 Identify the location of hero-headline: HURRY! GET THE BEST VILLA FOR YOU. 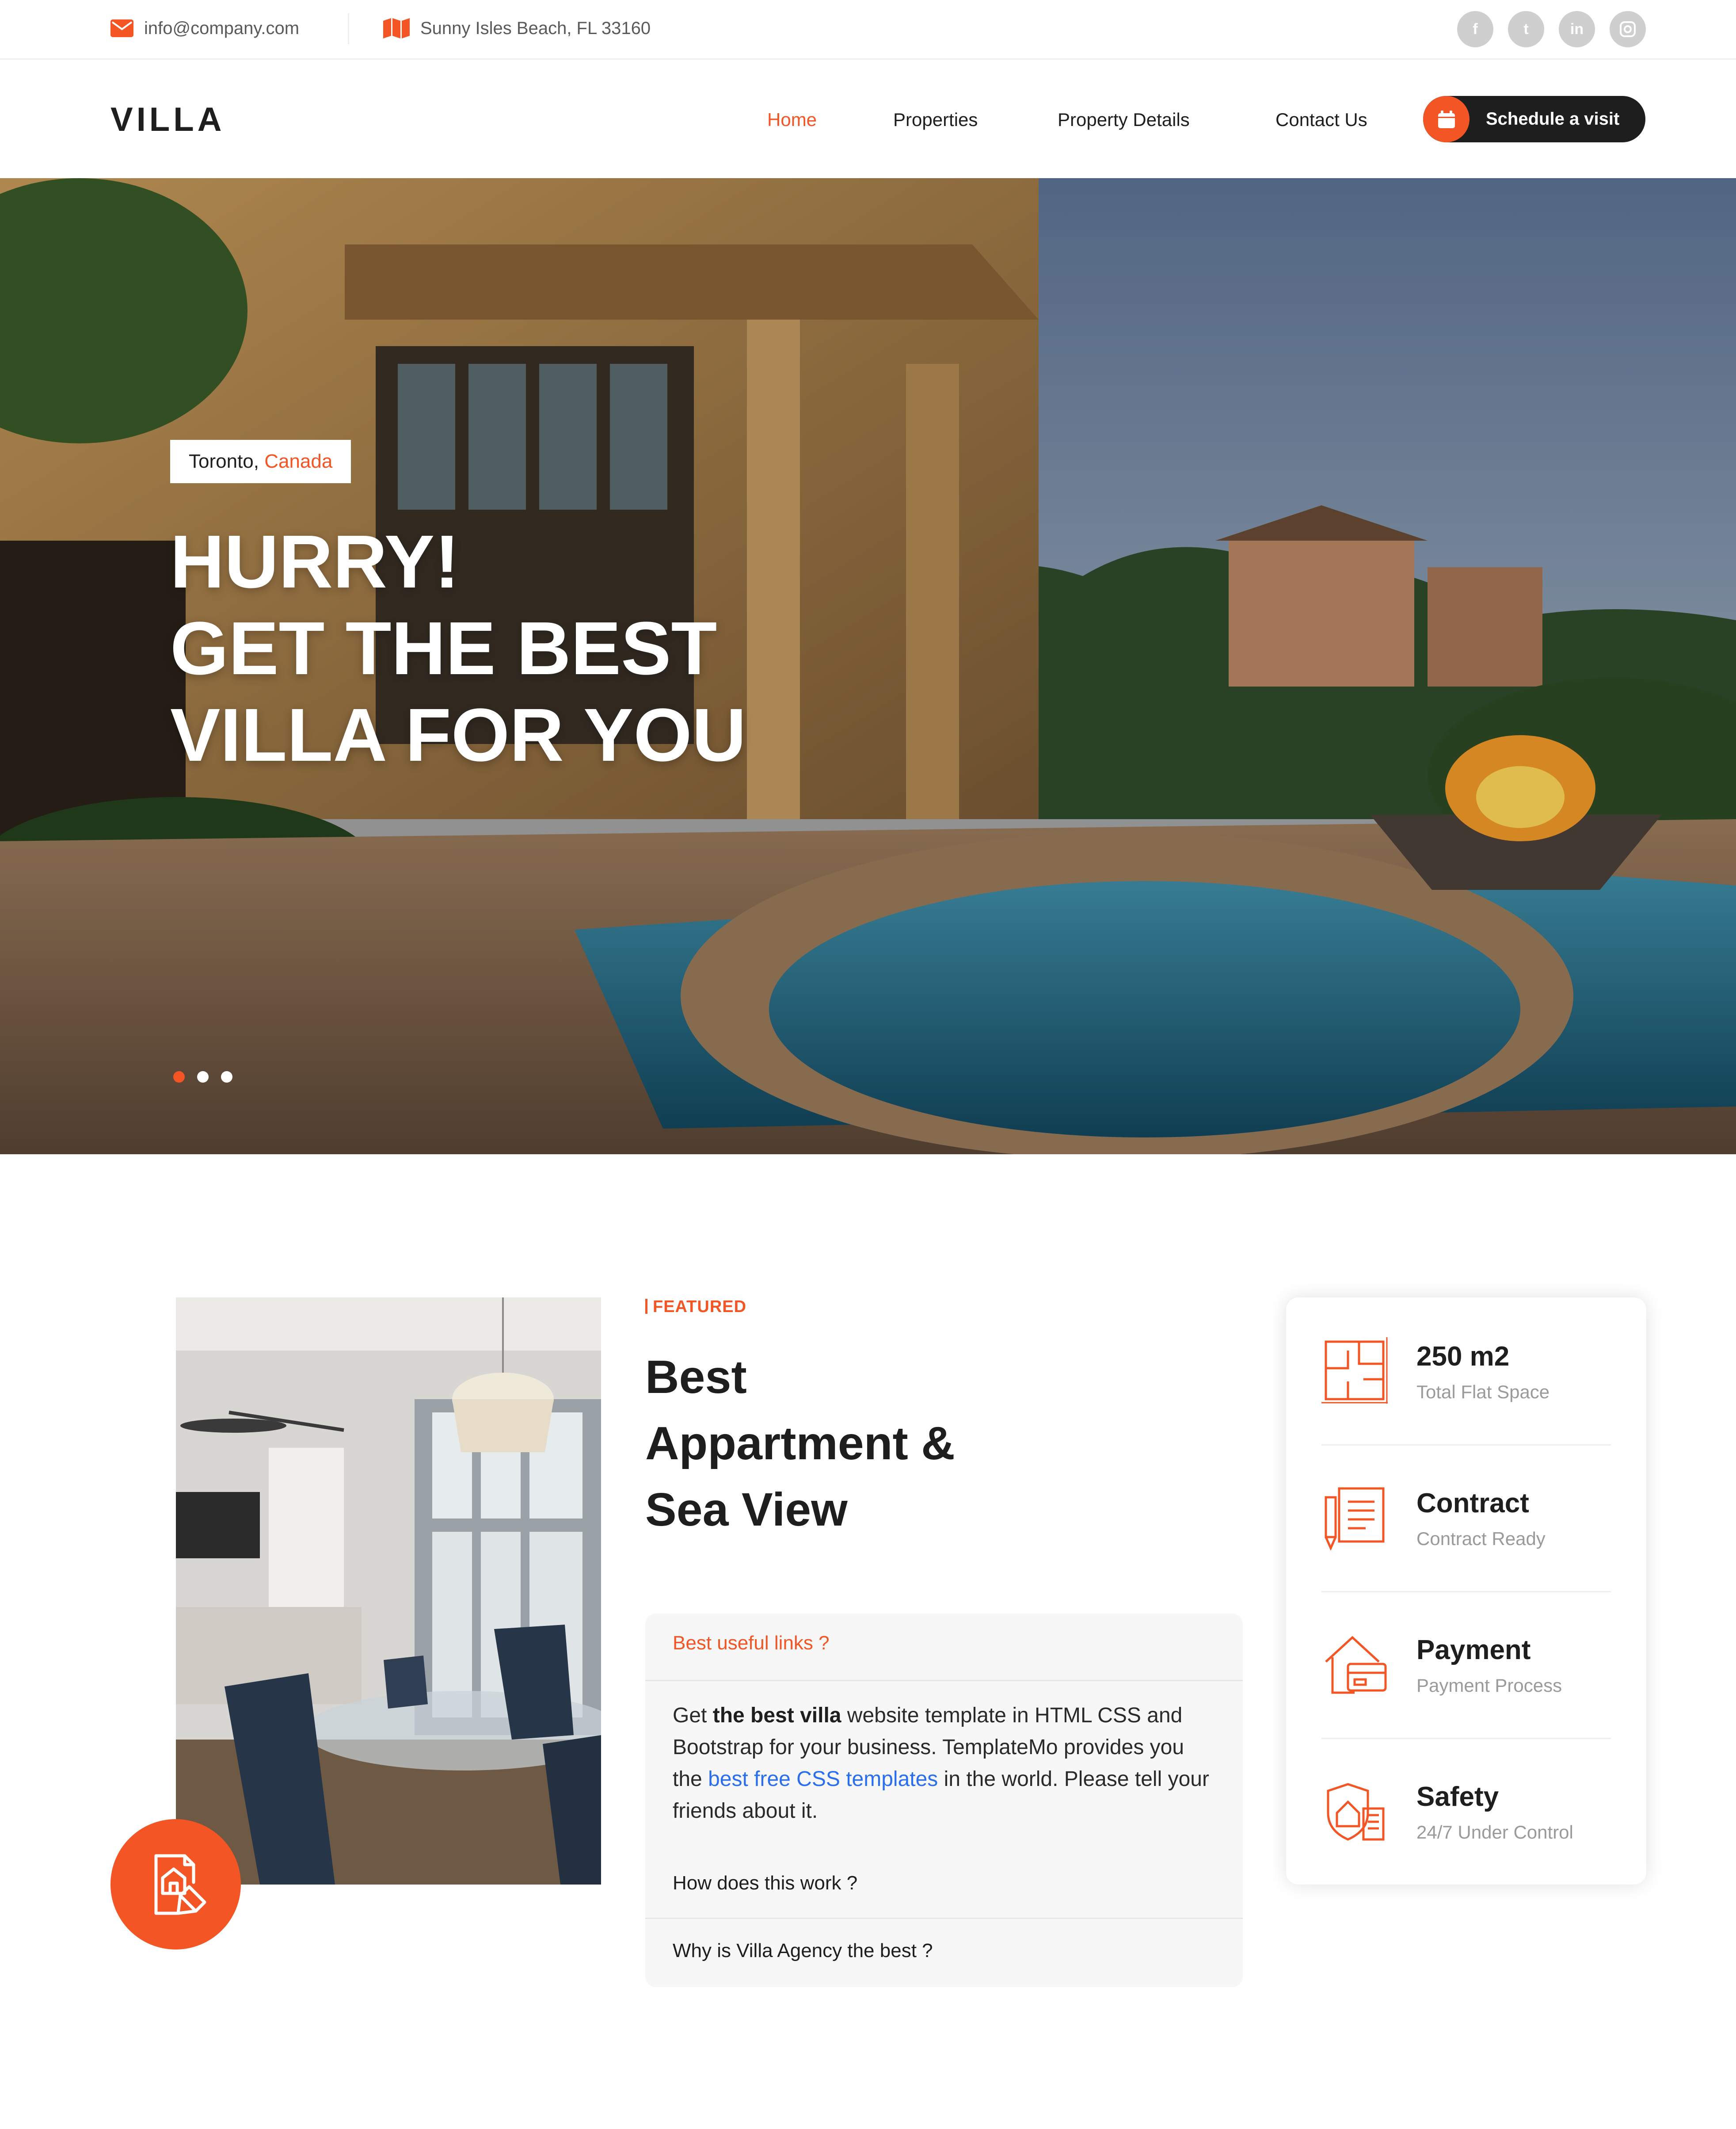
(523, 648).